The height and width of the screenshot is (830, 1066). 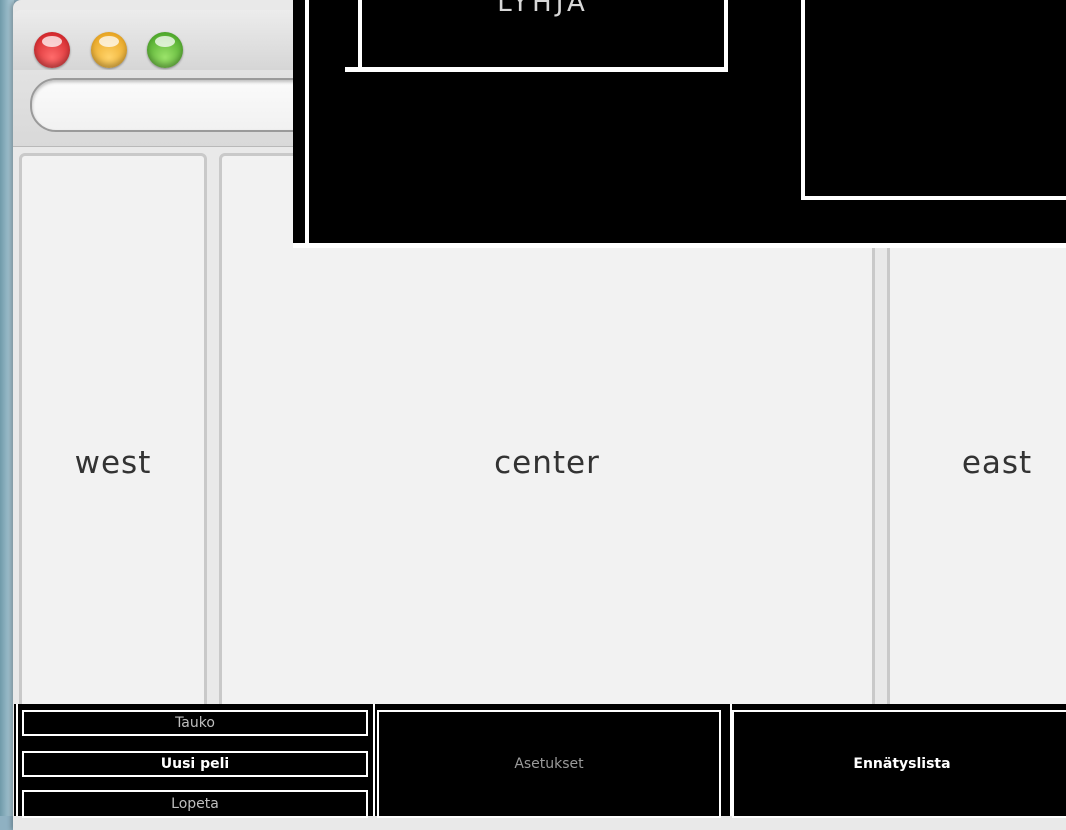 I want to click on close-window-icon, so click(x=52, y=50).